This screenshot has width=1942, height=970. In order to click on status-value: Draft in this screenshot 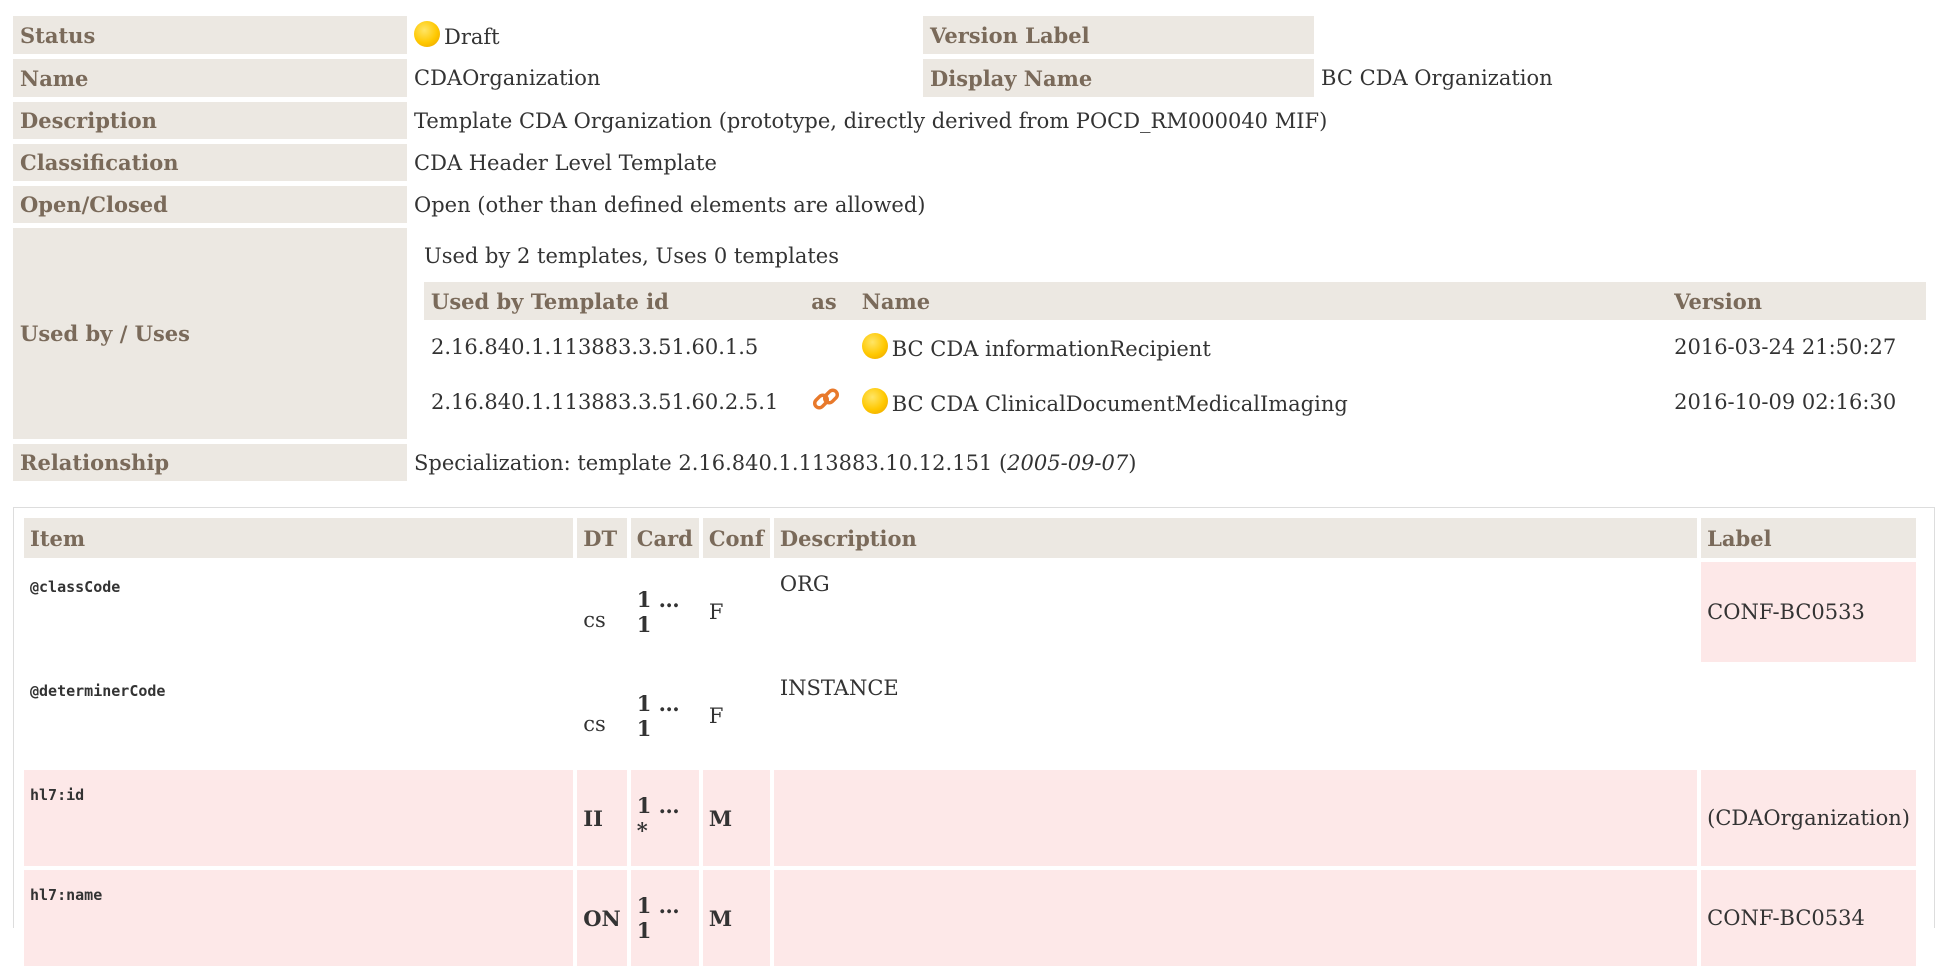, I will do `click(665, 35)`.